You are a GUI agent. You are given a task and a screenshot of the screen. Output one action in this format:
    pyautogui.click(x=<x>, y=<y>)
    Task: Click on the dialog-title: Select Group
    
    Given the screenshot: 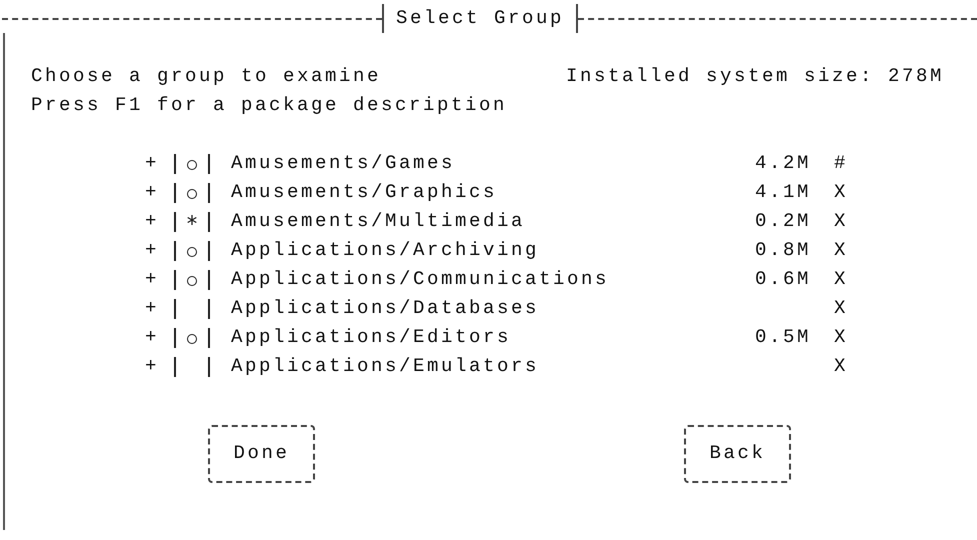 What is the action you would take?
    pyautogui.click(x=480, y=18)
    